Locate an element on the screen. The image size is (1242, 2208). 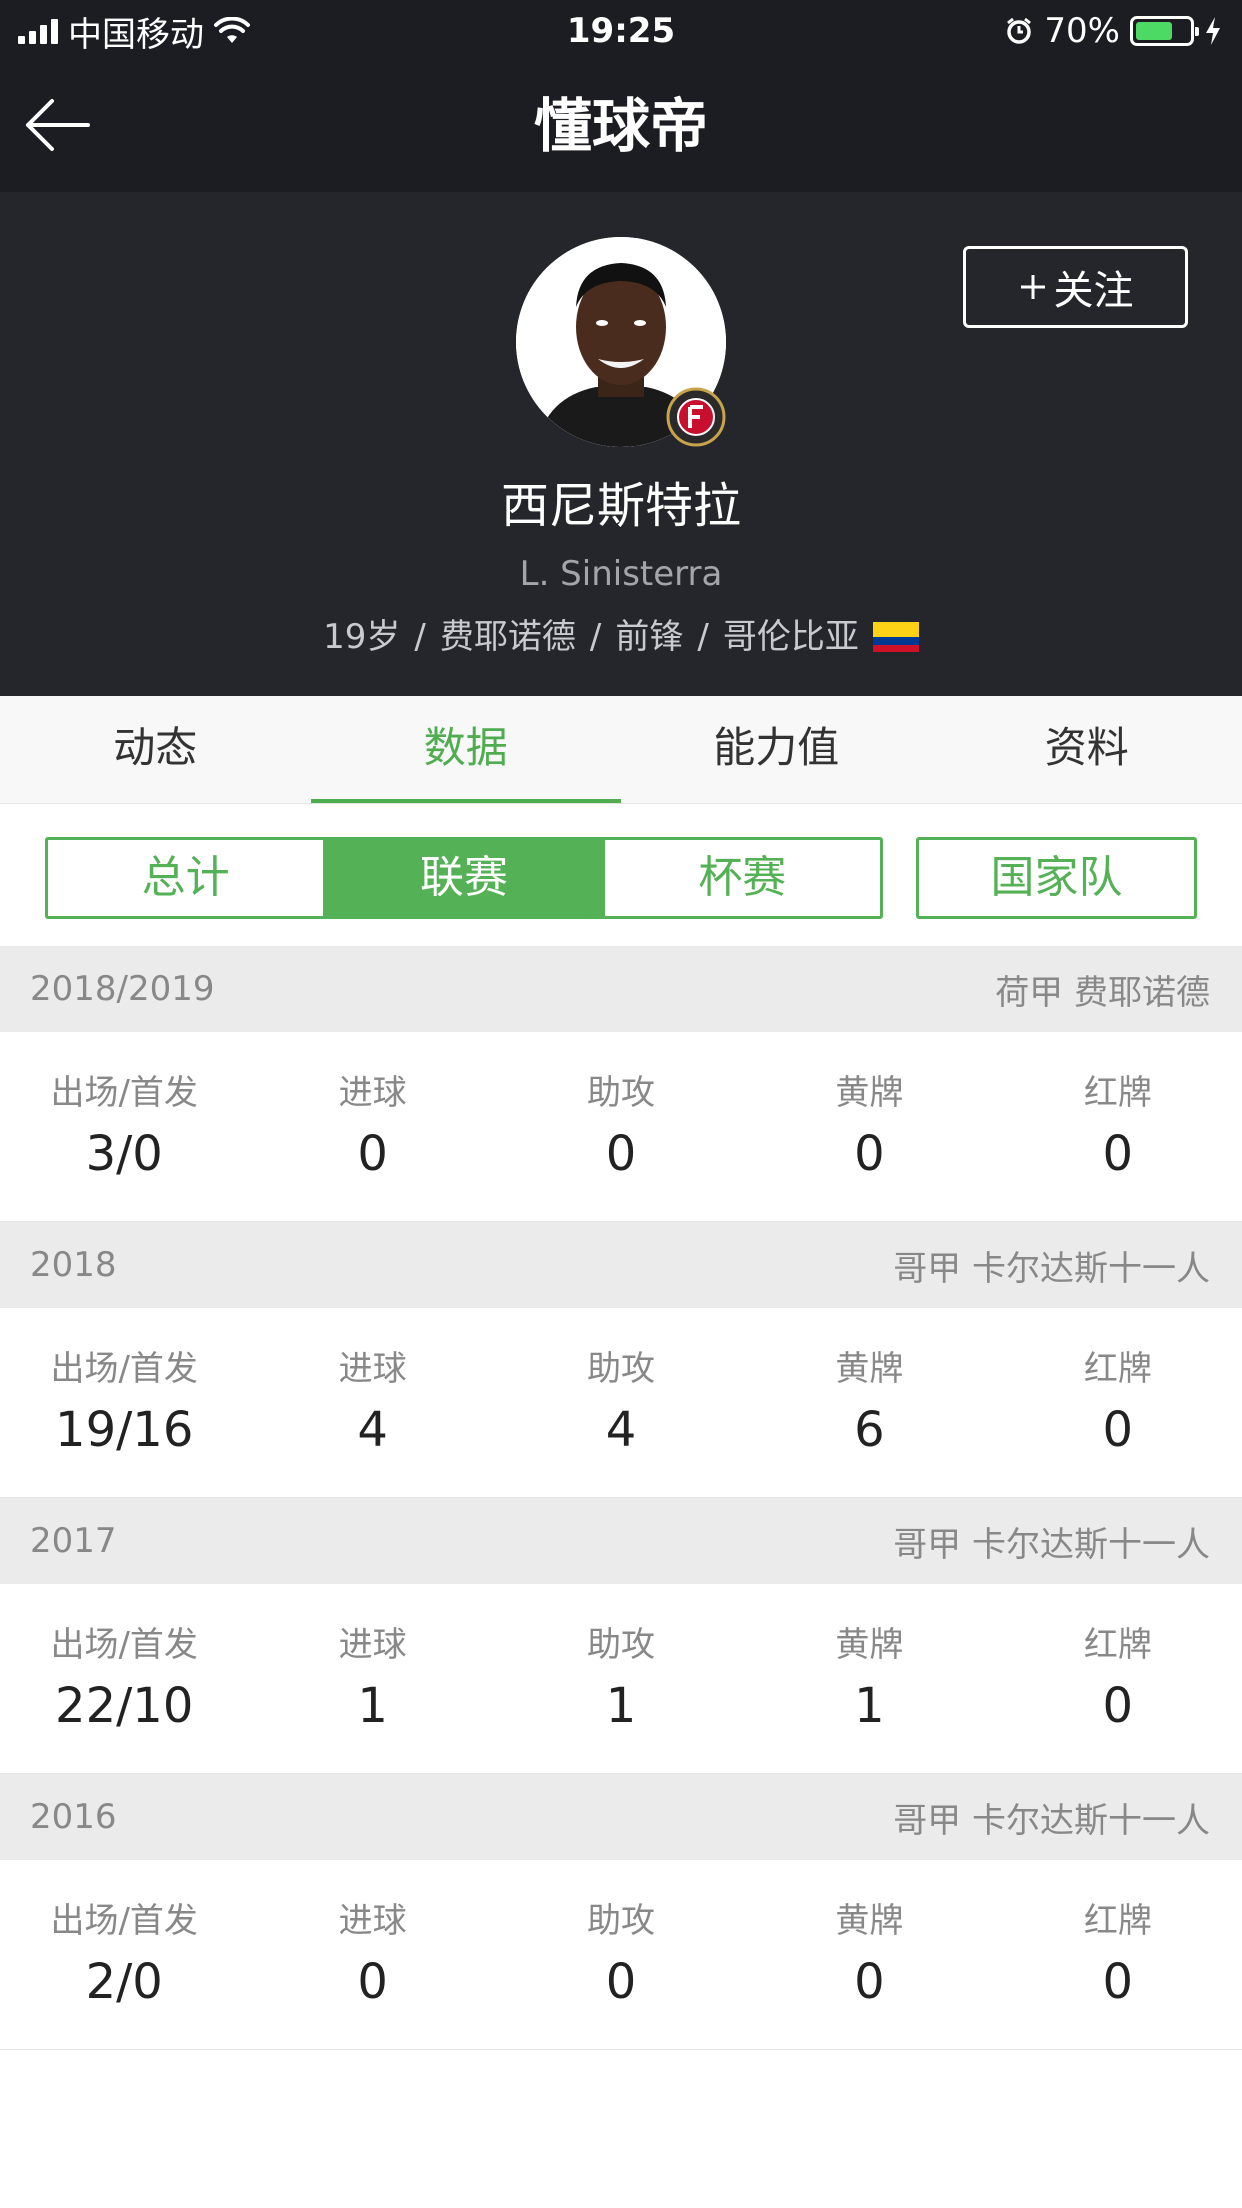
player-club: 费耶诺德 is located at coordinates (507, 637).